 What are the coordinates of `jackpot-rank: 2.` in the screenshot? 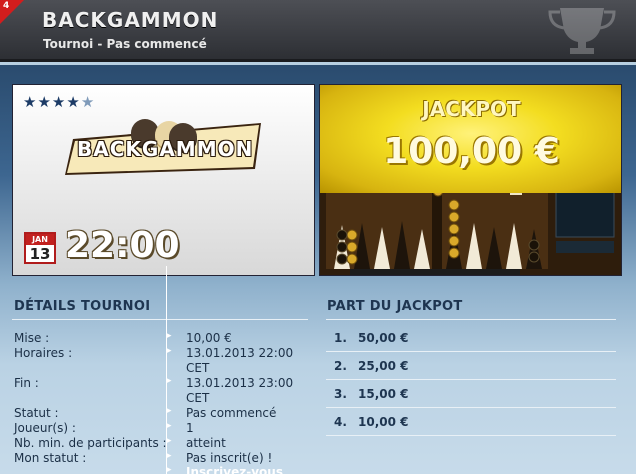 It's located at (340, 366).